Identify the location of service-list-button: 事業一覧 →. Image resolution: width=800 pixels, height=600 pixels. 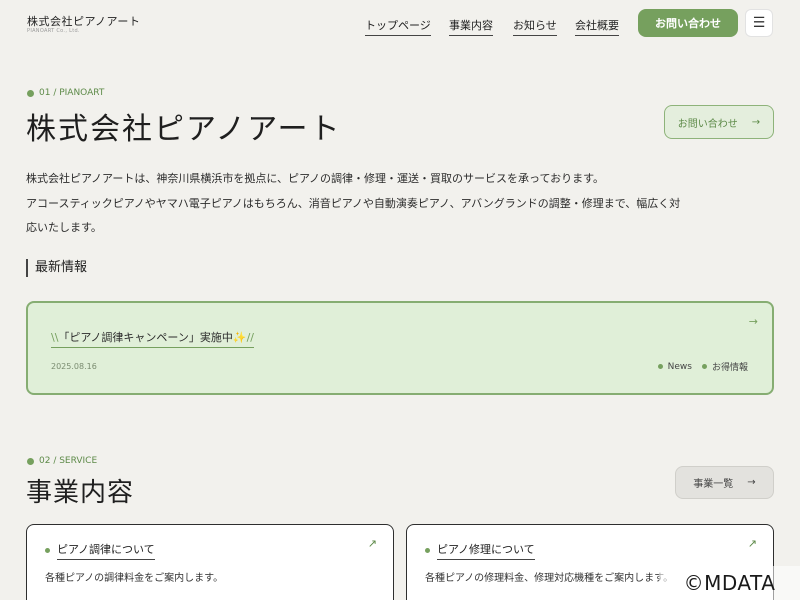
(724, 482).